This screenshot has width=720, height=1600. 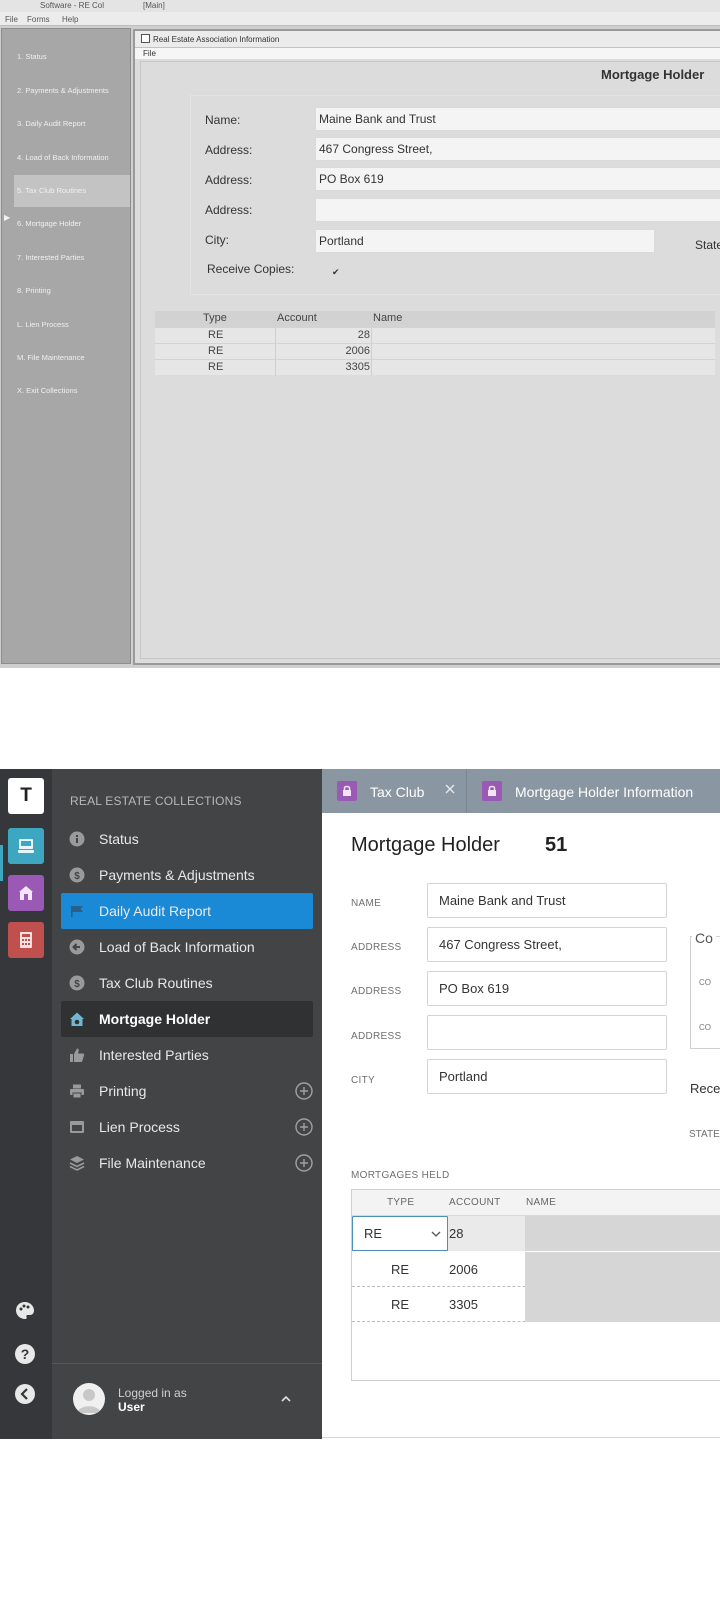 What do you see at coordinates (521, 1437) in the screenshot?
I see `content-bottom-border` at bounding box center [521, 1437].